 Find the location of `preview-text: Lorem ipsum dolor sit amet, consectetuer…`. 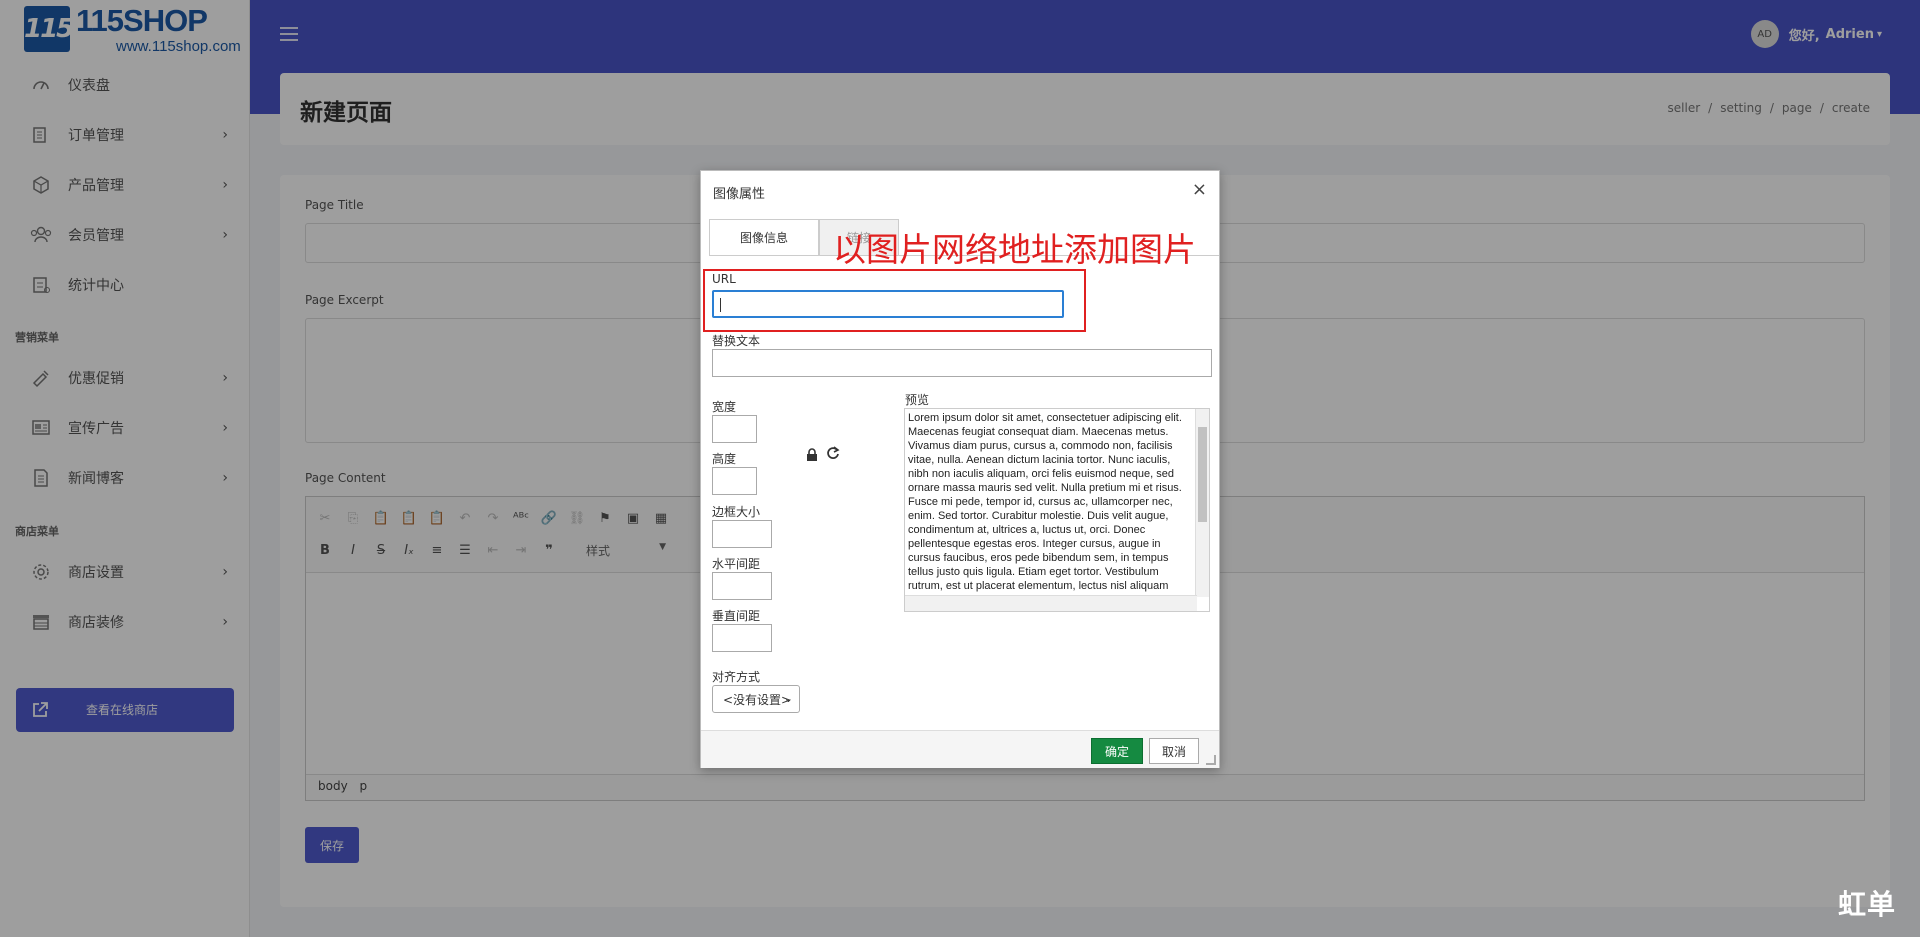

preview-text: Lorem ipsum dolor sit amet, consectetuer… is located at coordinates (1045, 509).